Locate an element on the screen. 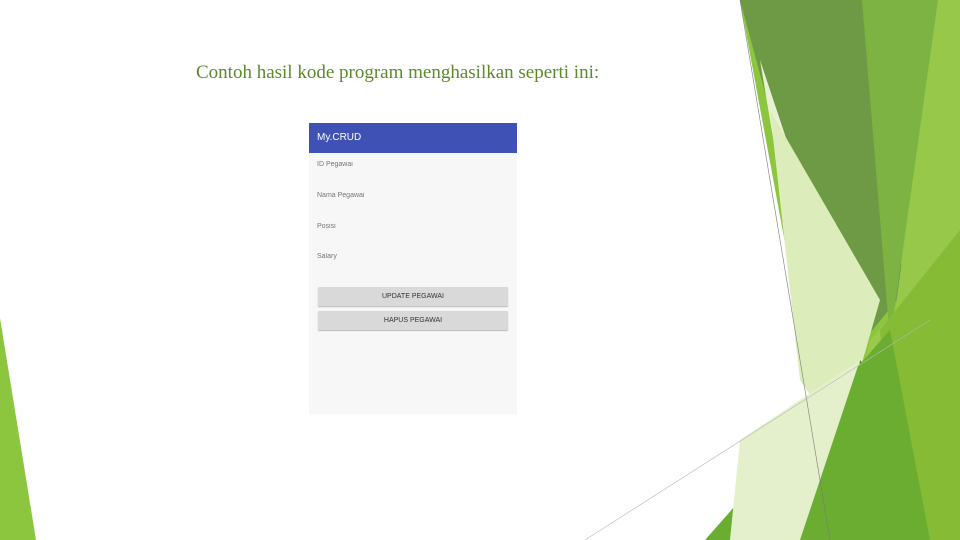 This screenshot has height=540, width=960. salary-field is located at coordinates (412, 257).